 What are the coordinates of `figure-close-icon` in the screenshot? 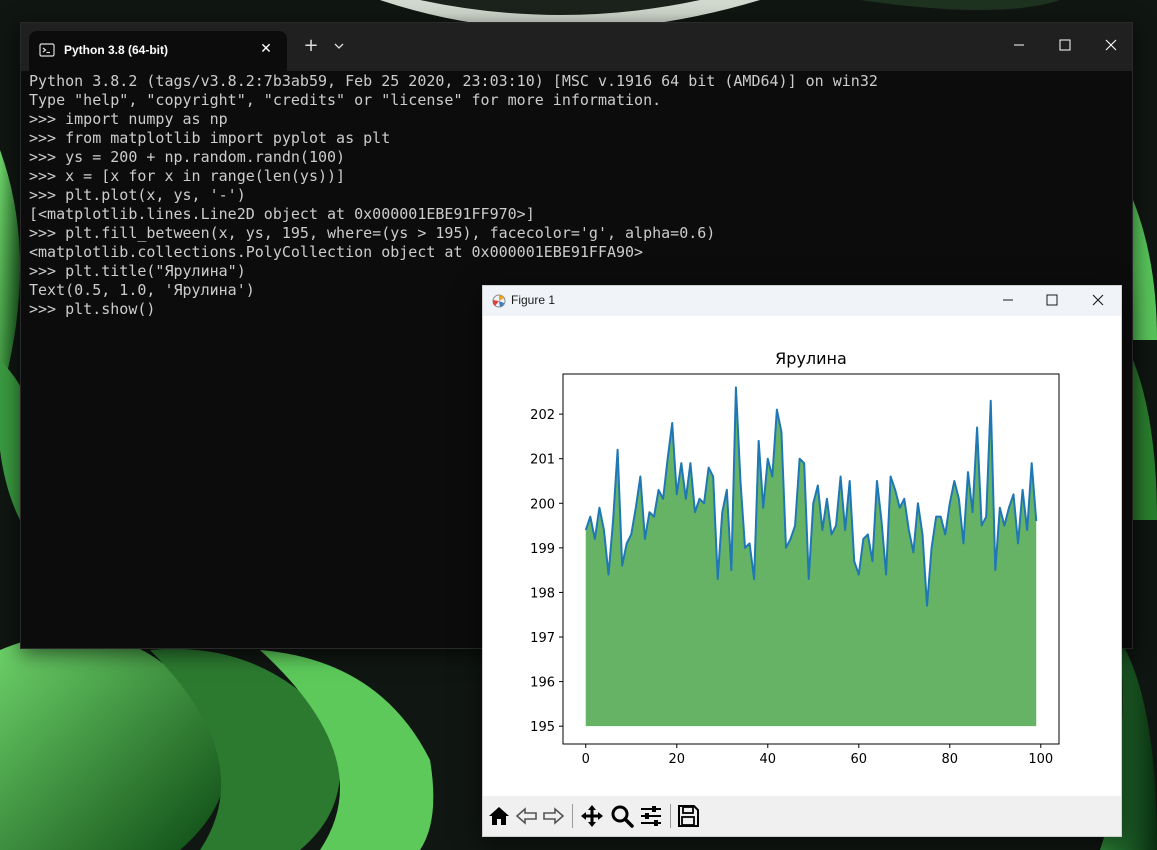 It's located at (1098, 301).